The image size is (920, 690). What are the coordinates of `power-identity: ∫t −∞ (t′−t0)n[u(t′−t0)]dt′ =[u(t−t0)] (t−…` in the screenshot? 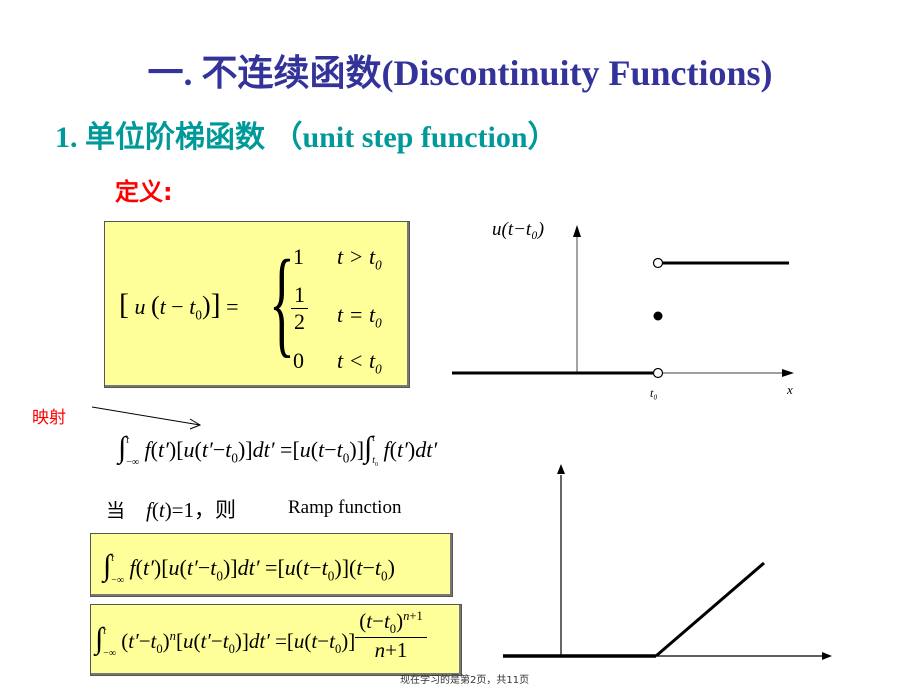 It's located at (261, 637).